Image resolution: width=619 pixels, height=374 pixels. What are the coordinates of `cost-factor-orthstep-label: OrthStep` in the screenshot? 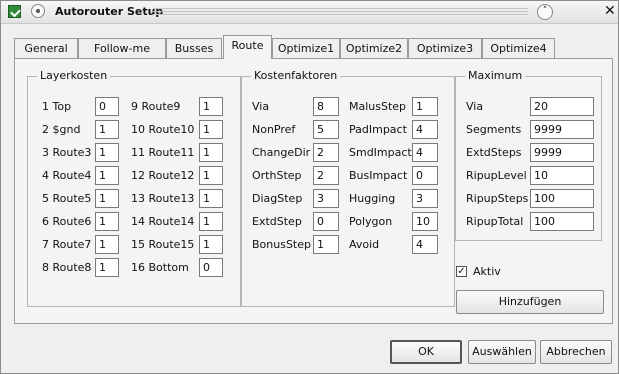 It's located at (277, 175).